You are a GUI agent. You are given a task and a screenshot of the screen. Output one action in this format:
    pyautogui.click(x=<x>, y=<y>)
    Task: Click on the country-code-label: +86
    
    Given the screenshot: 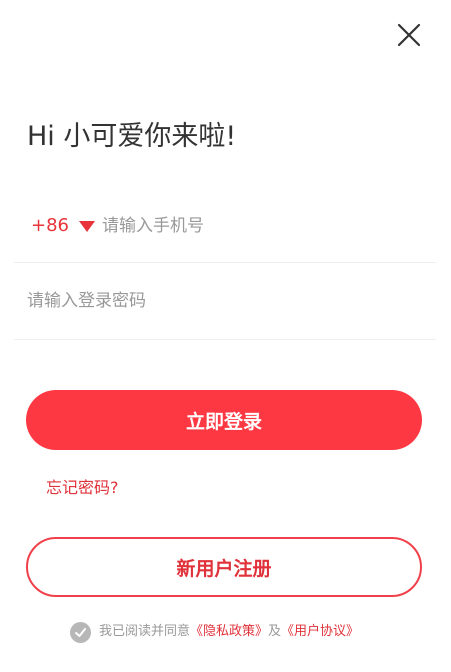 What is the action you would take?
    pyautogui.click(x=50, y=225)
    